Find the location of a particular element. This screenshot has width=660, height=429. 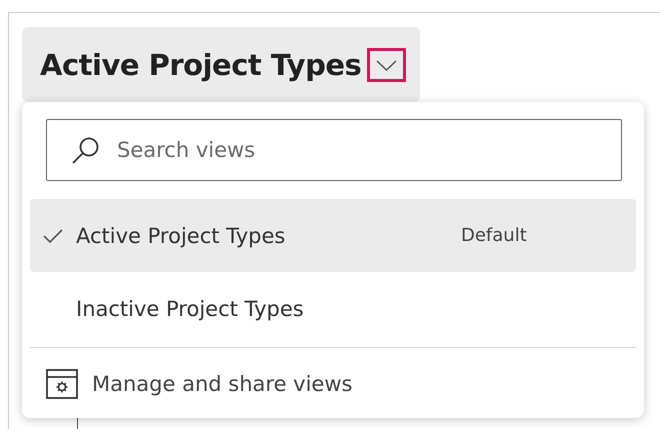

view-selector-button: Active Project Types is located at coordinates (221, 64).